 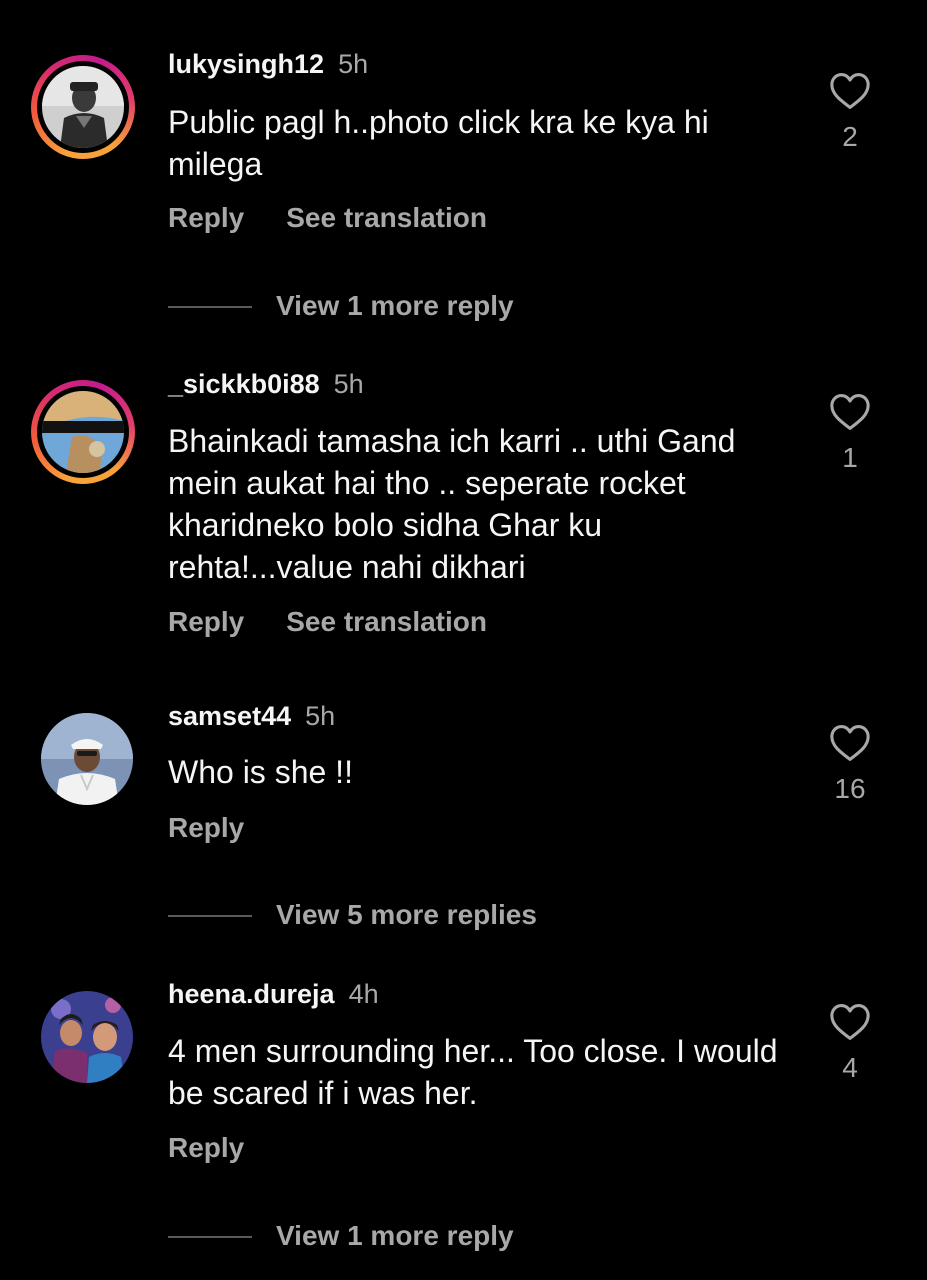 What do you see at coordinates (395, 1236) in the screenshot?
I see `view-replies-label: View 1 more reply` at bounding box center [395, 1236].